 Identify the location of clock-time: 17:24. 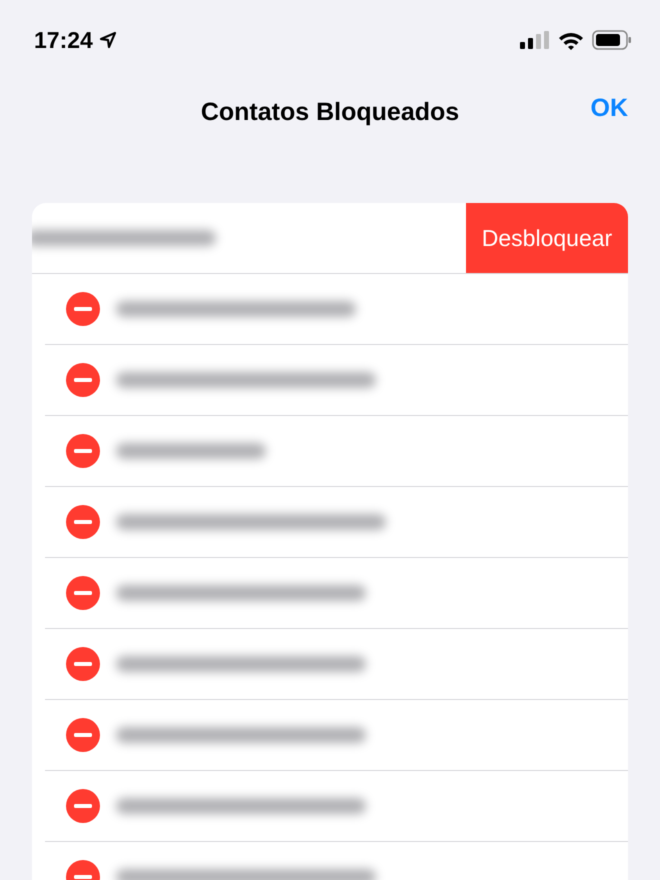
(63, 40).